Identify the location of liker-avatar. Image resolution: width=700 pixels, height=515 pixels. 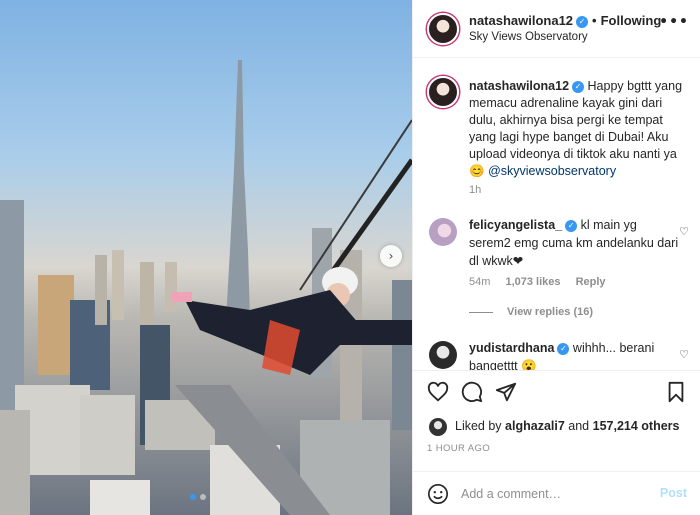
(438, 427).